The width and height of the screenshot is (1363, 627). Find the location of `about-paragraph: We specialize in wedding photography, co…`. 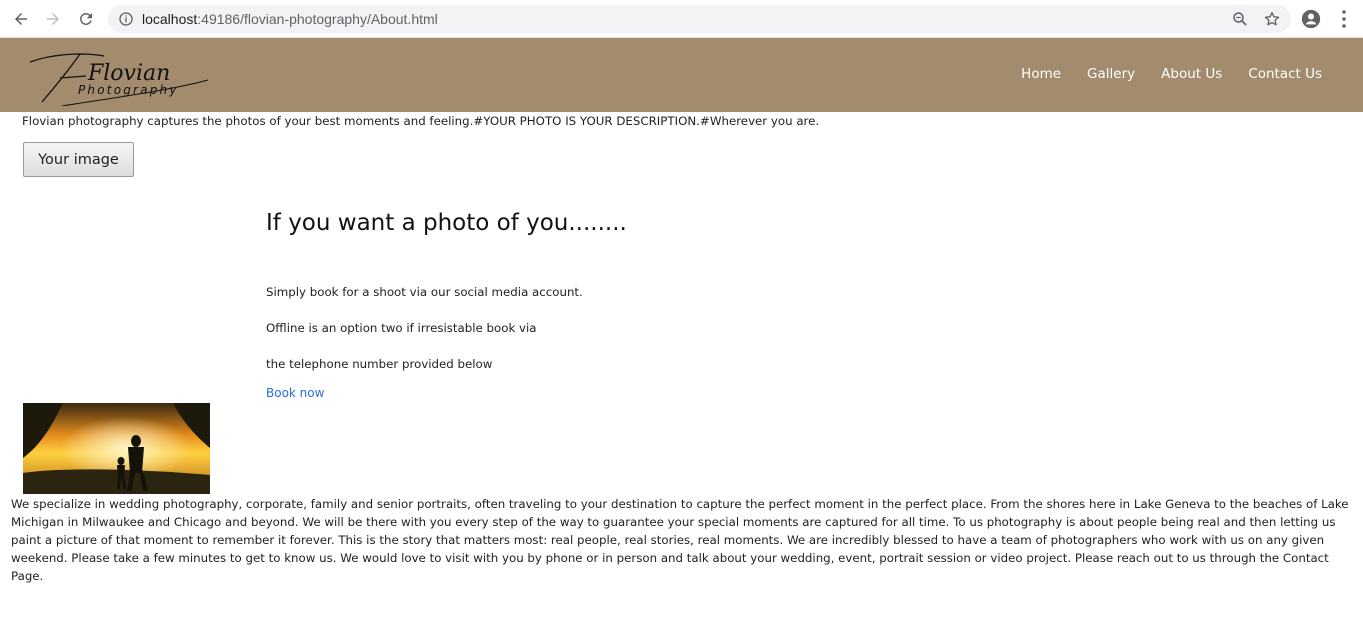

about-paragraph: We specialize in wedding photography, co… is located at coordinates (680, 540).